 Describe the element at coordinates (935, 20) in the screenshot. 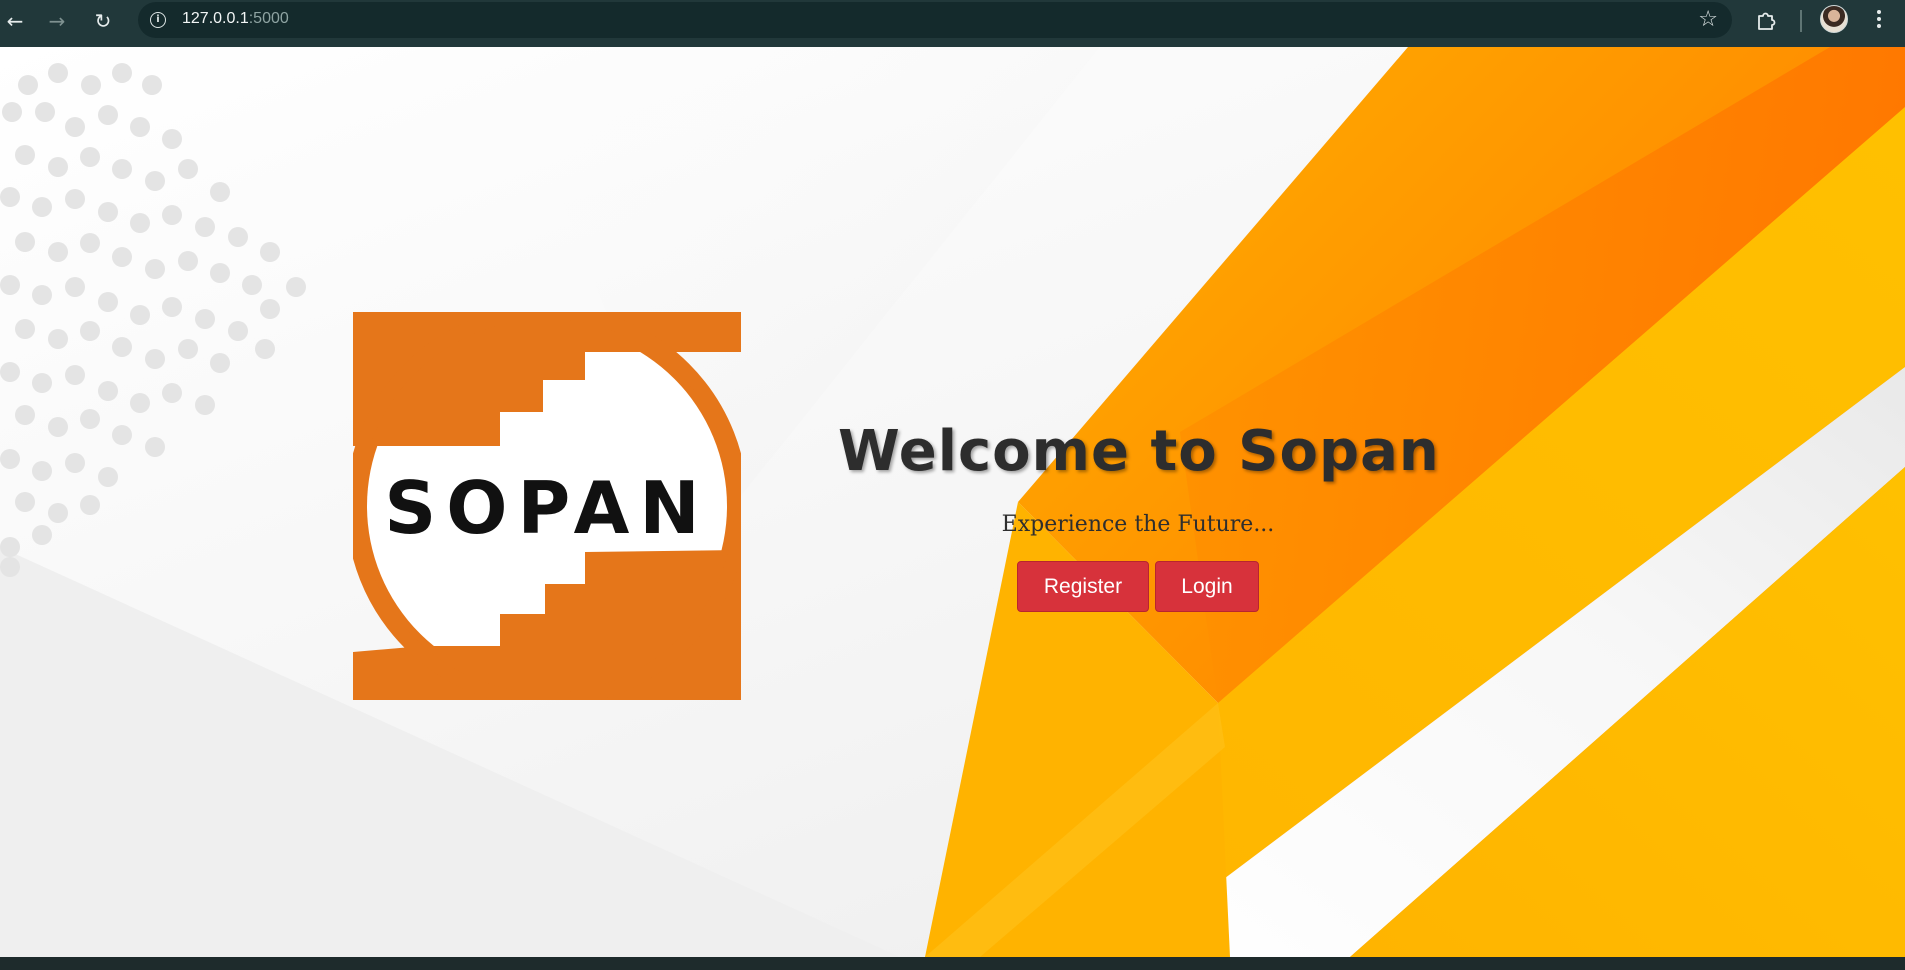

I see `address-bar: i 127.0.0.1:5000 ☆` at that location.